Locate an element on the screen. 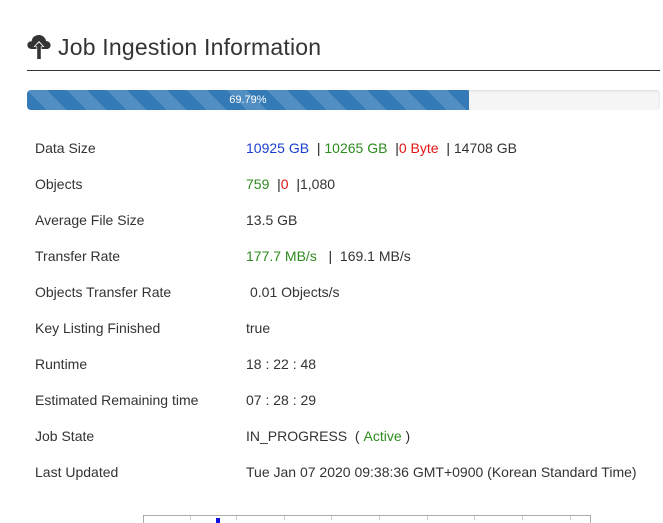  chart-data-mark is located at coordinates (218, 520).